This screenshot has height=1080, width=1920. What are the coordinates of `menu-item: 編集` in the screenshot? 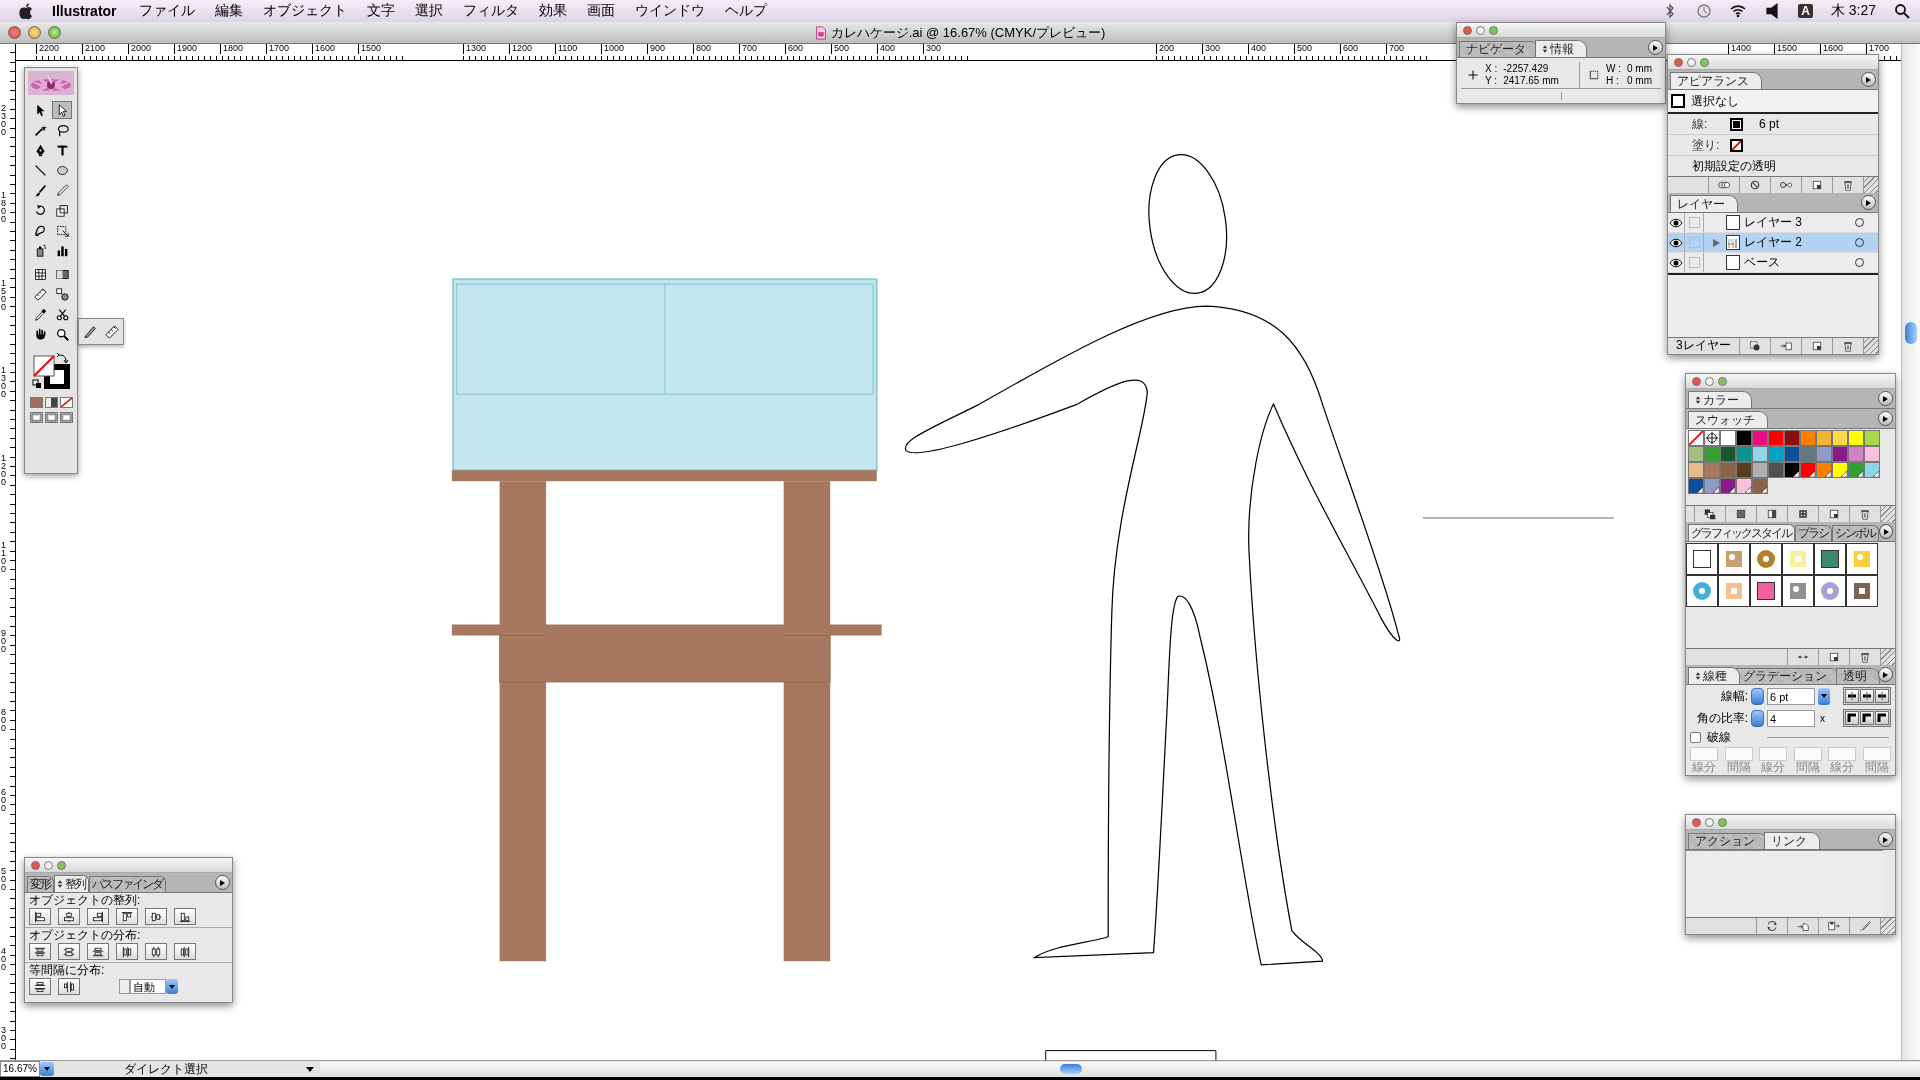 It's located at (228, 11).